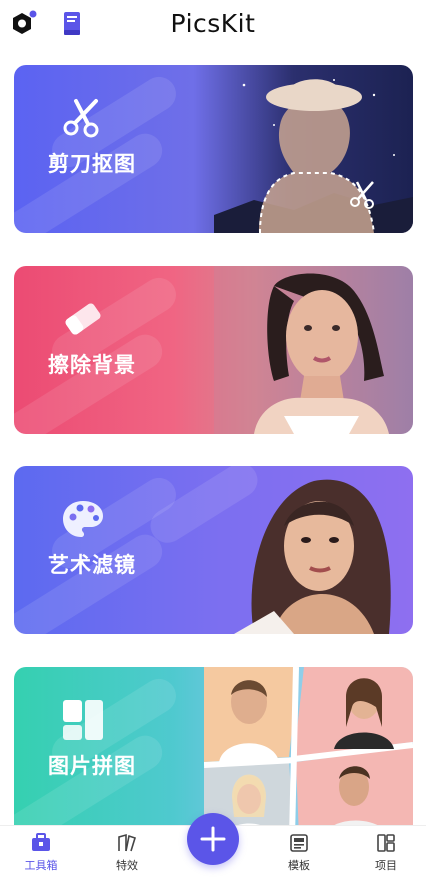 The image size is (426, 884). I want to click on portrait-woman-image, so click(313, 350).